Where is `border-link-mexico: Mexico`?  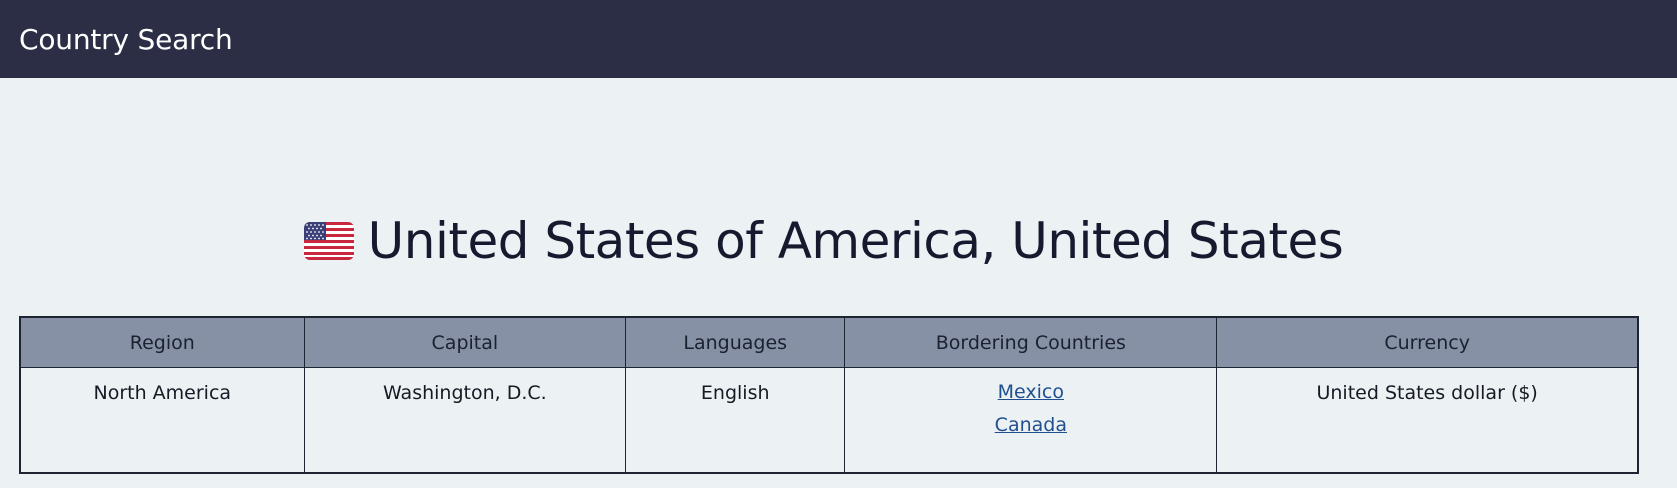
border-link-mexico: Mexico is located at coordinates (1030, 392).